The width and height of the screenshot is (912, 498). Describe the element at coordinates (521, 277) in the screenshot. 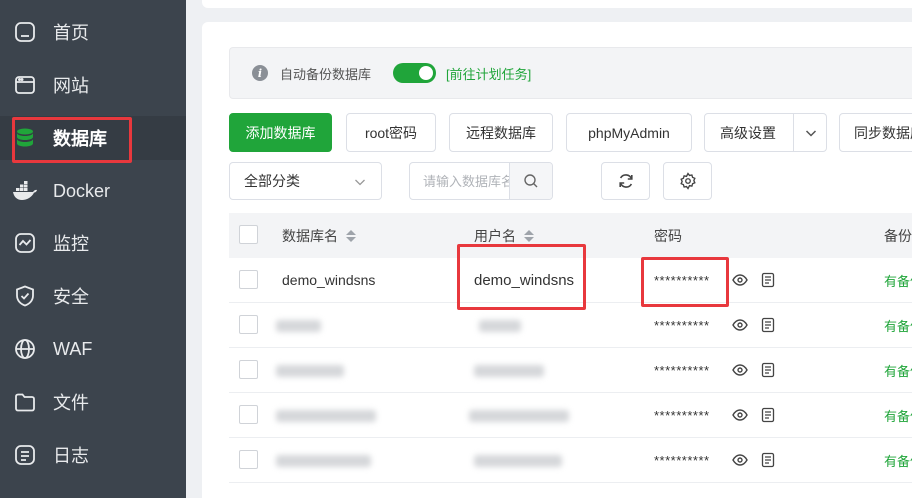

I see `highlight-box-username` at that location.